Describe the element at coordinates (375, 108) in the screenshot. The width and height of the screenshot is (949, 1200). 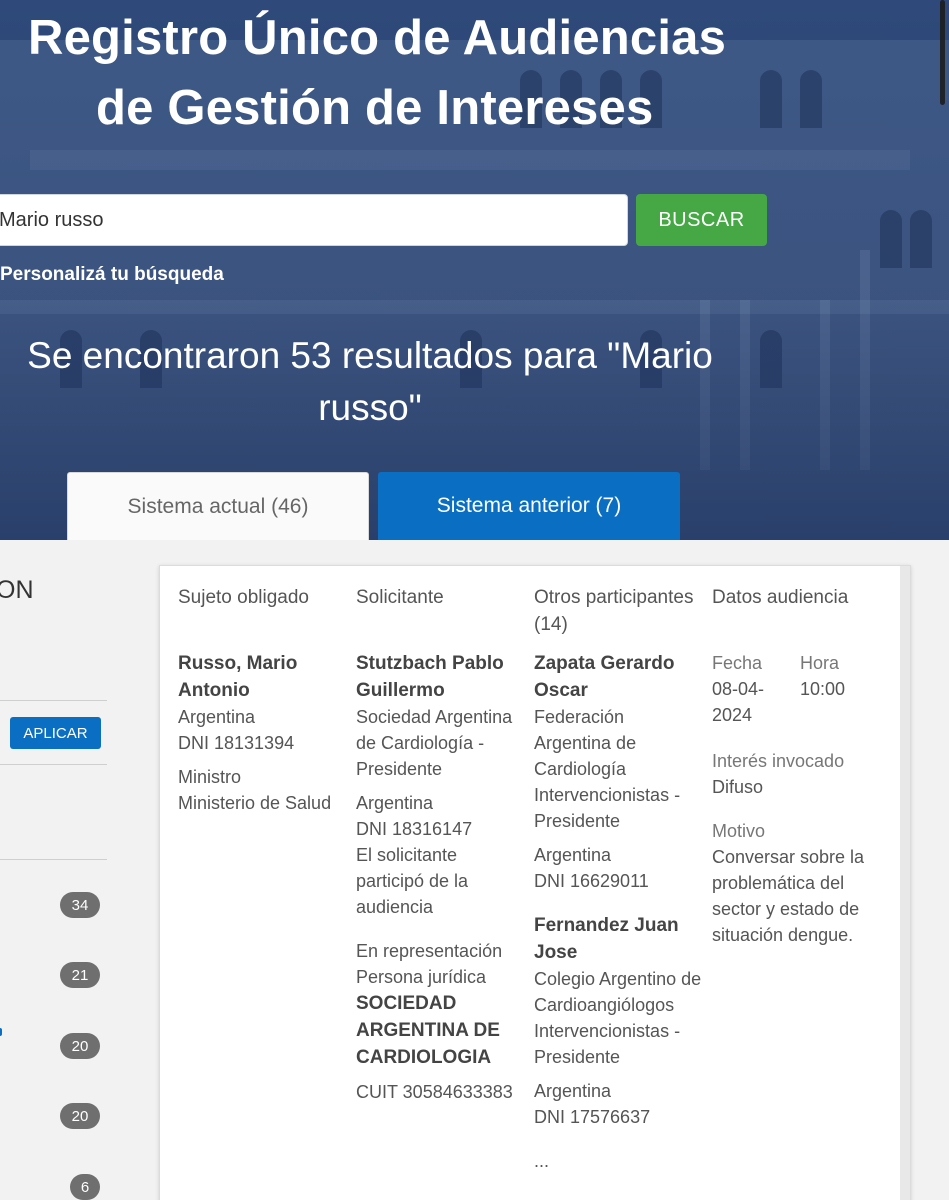
I see `page-title-line2: de Gestión de Intereses` at that location.